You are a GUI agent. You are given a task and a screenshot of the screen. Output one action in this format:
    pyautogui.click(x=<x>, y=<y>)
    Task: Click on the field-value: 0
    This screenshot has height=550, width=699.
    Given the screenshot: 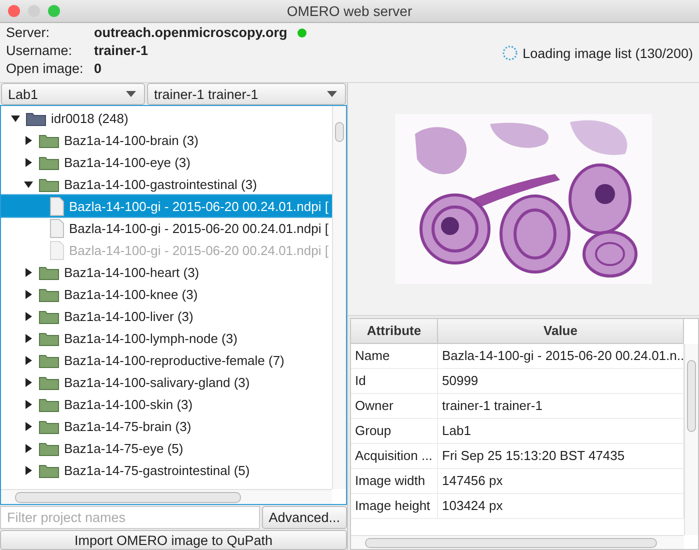 What is the action you would take?
    pyautogui.click(x=98, y=69)
    